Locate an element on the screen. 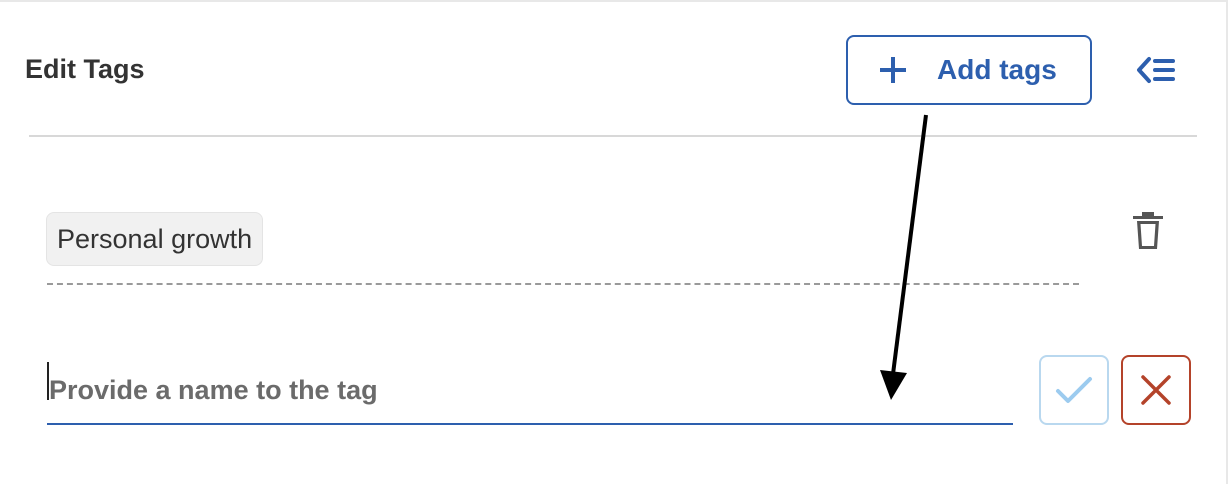 The image size is (1230, 486). header-divider is located at coordinates (613, 136).